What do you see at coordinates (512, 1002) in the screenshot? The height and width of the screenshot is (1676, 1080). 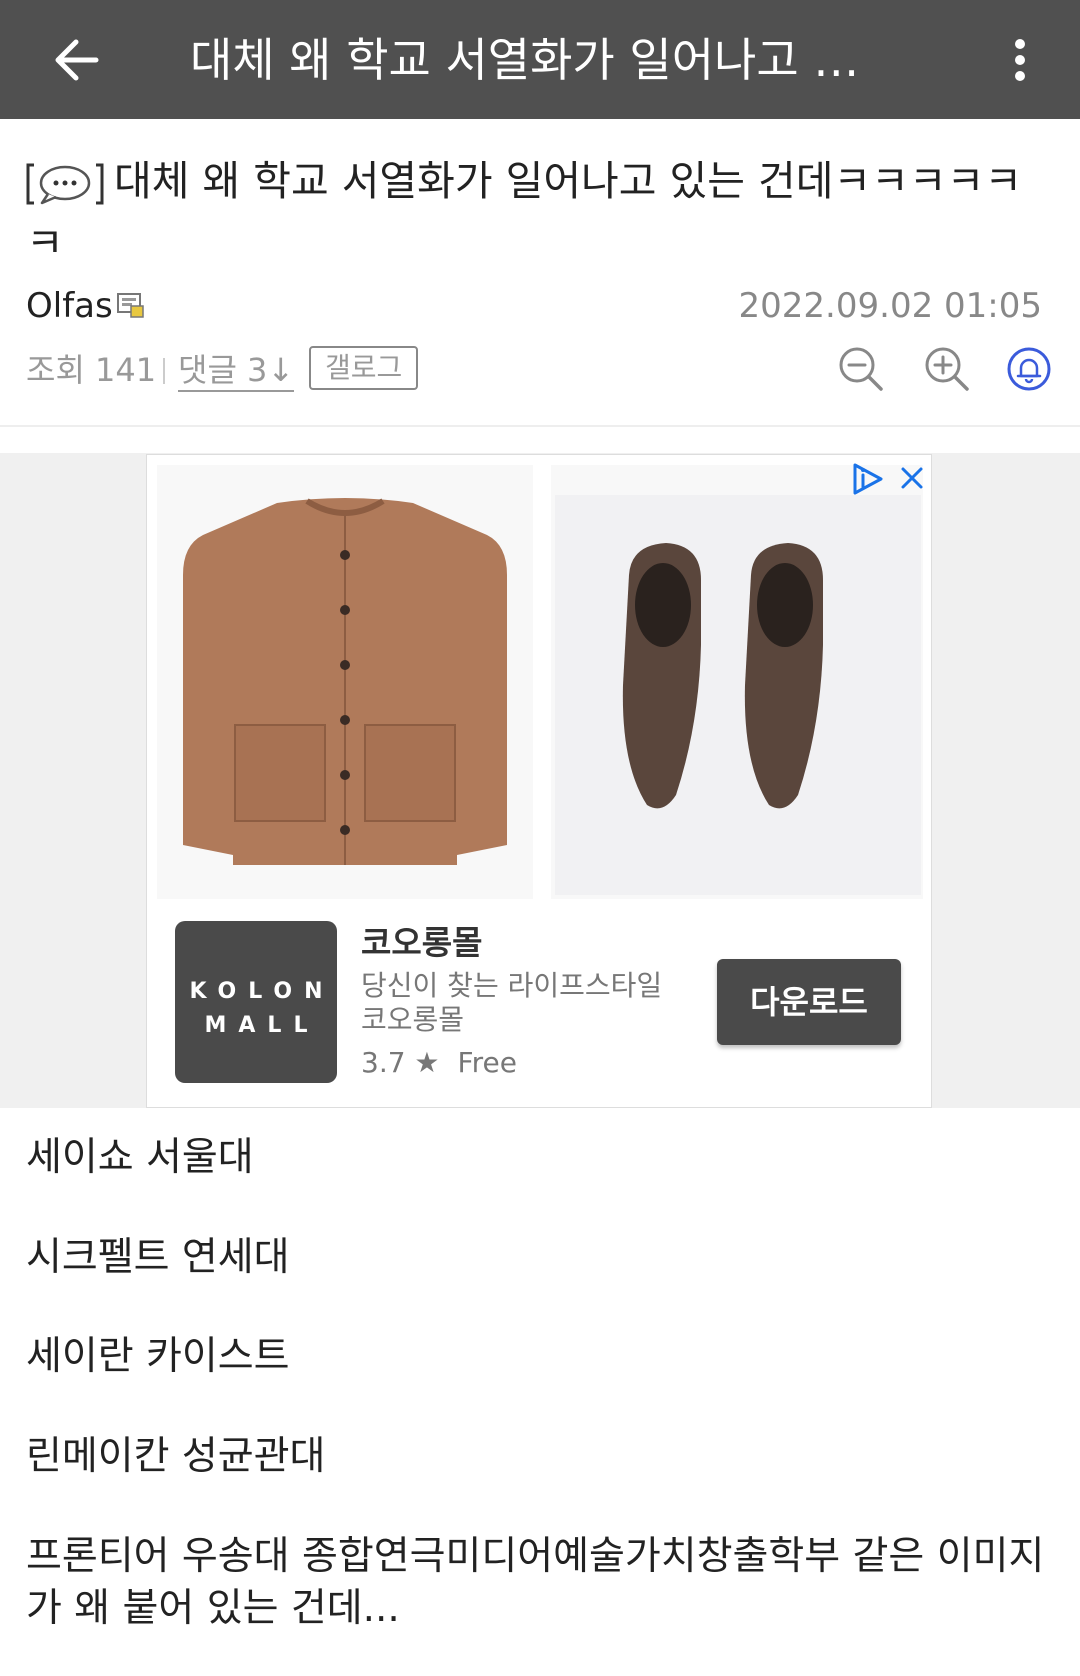 I see `ad-description: 당신이 찾는 라이프스타일 코오롱몰` at bounding box center [512, 1002].